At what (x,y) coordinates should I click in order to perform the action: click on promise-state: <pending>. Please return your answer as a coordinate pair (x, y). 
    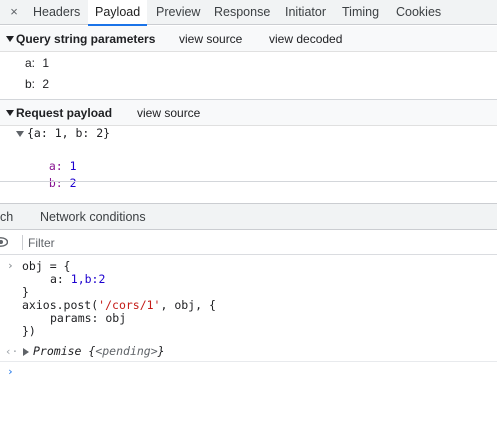
    Looking at the image, I should click on (126, 351).